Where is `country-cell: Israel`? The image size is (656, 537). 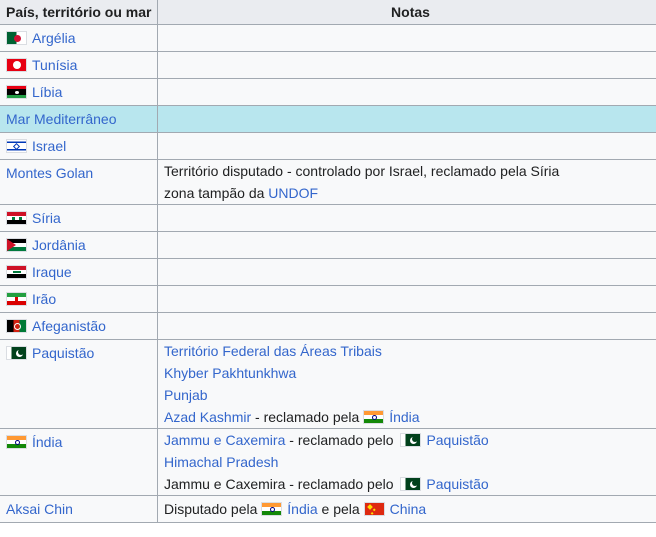 country-cell: Israel is located at coordinates (79, 146).